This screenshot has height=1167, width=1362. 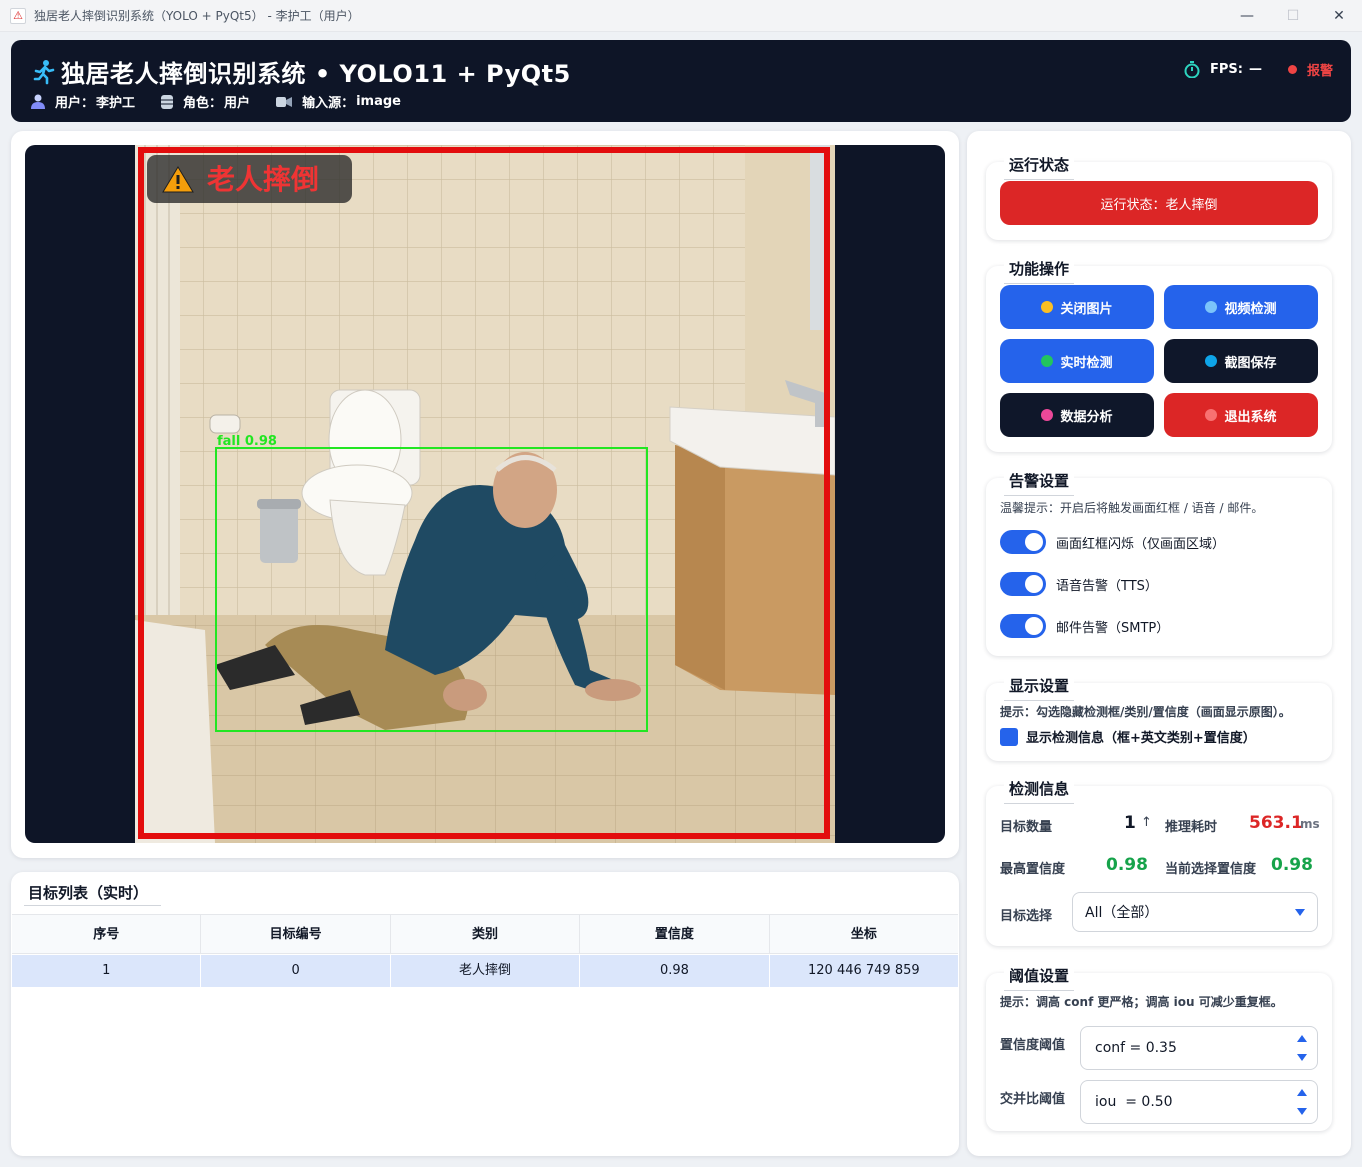 I want to click on table-cell: 老人摔倒, so click(x=486, y=971).